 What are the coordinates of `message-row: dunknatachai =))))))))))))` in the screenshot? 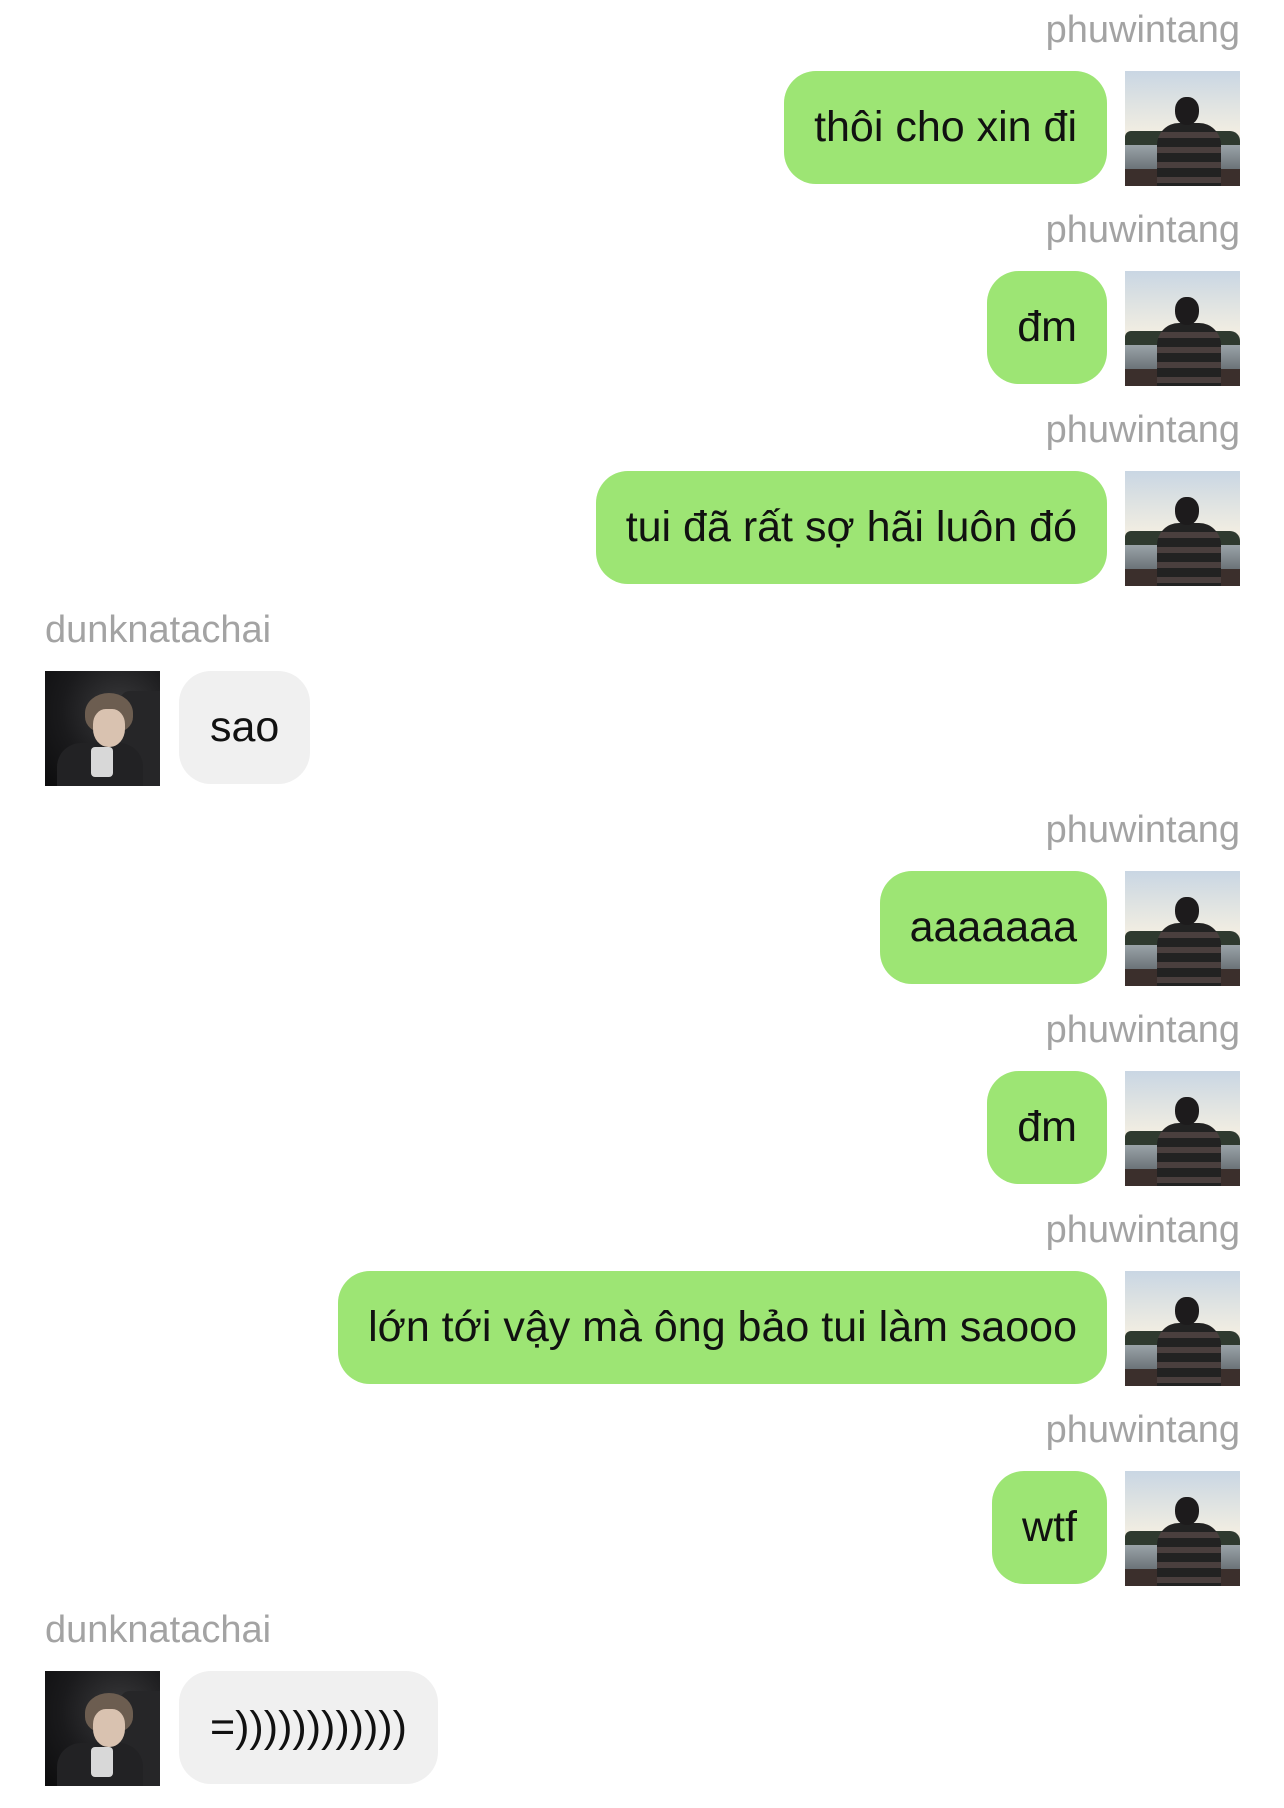 It's located at (642, 1708).